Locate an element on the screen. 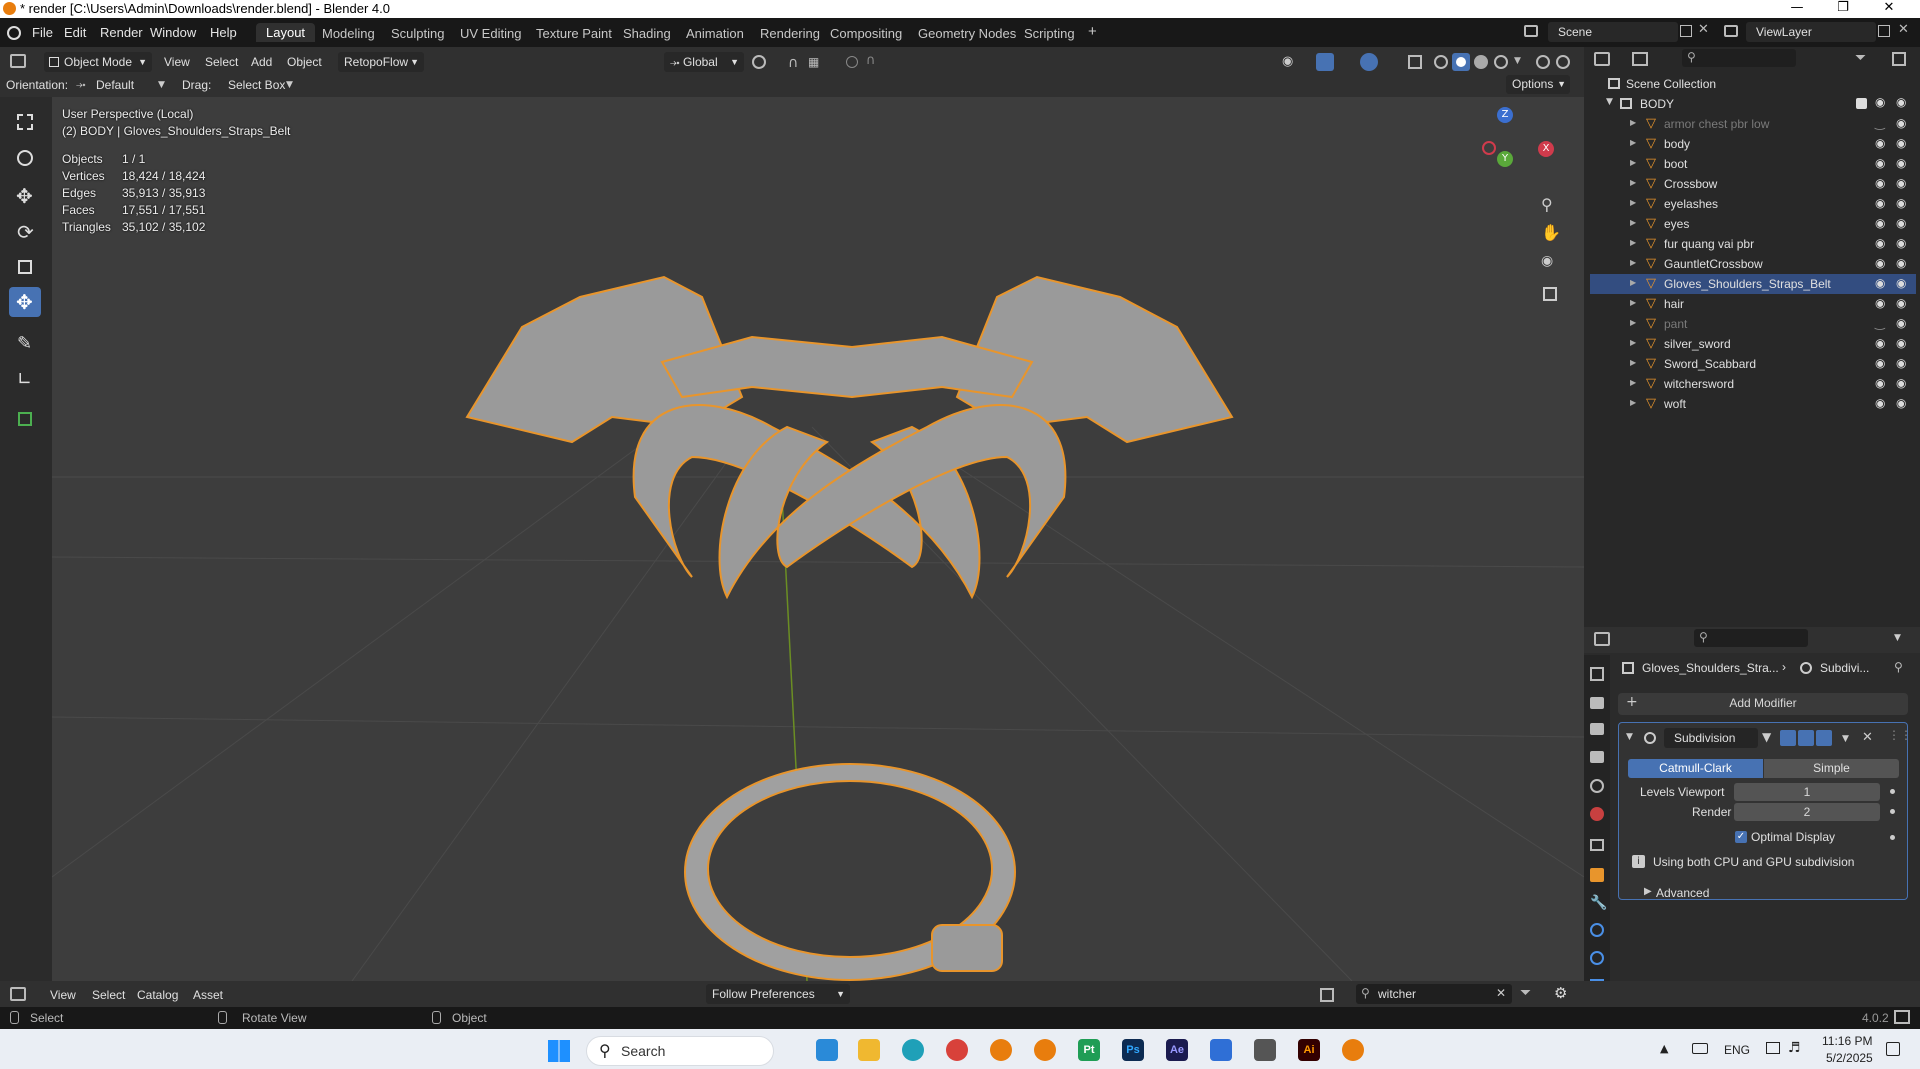  proportional-edit-icon is located at coordinates (852, 62).